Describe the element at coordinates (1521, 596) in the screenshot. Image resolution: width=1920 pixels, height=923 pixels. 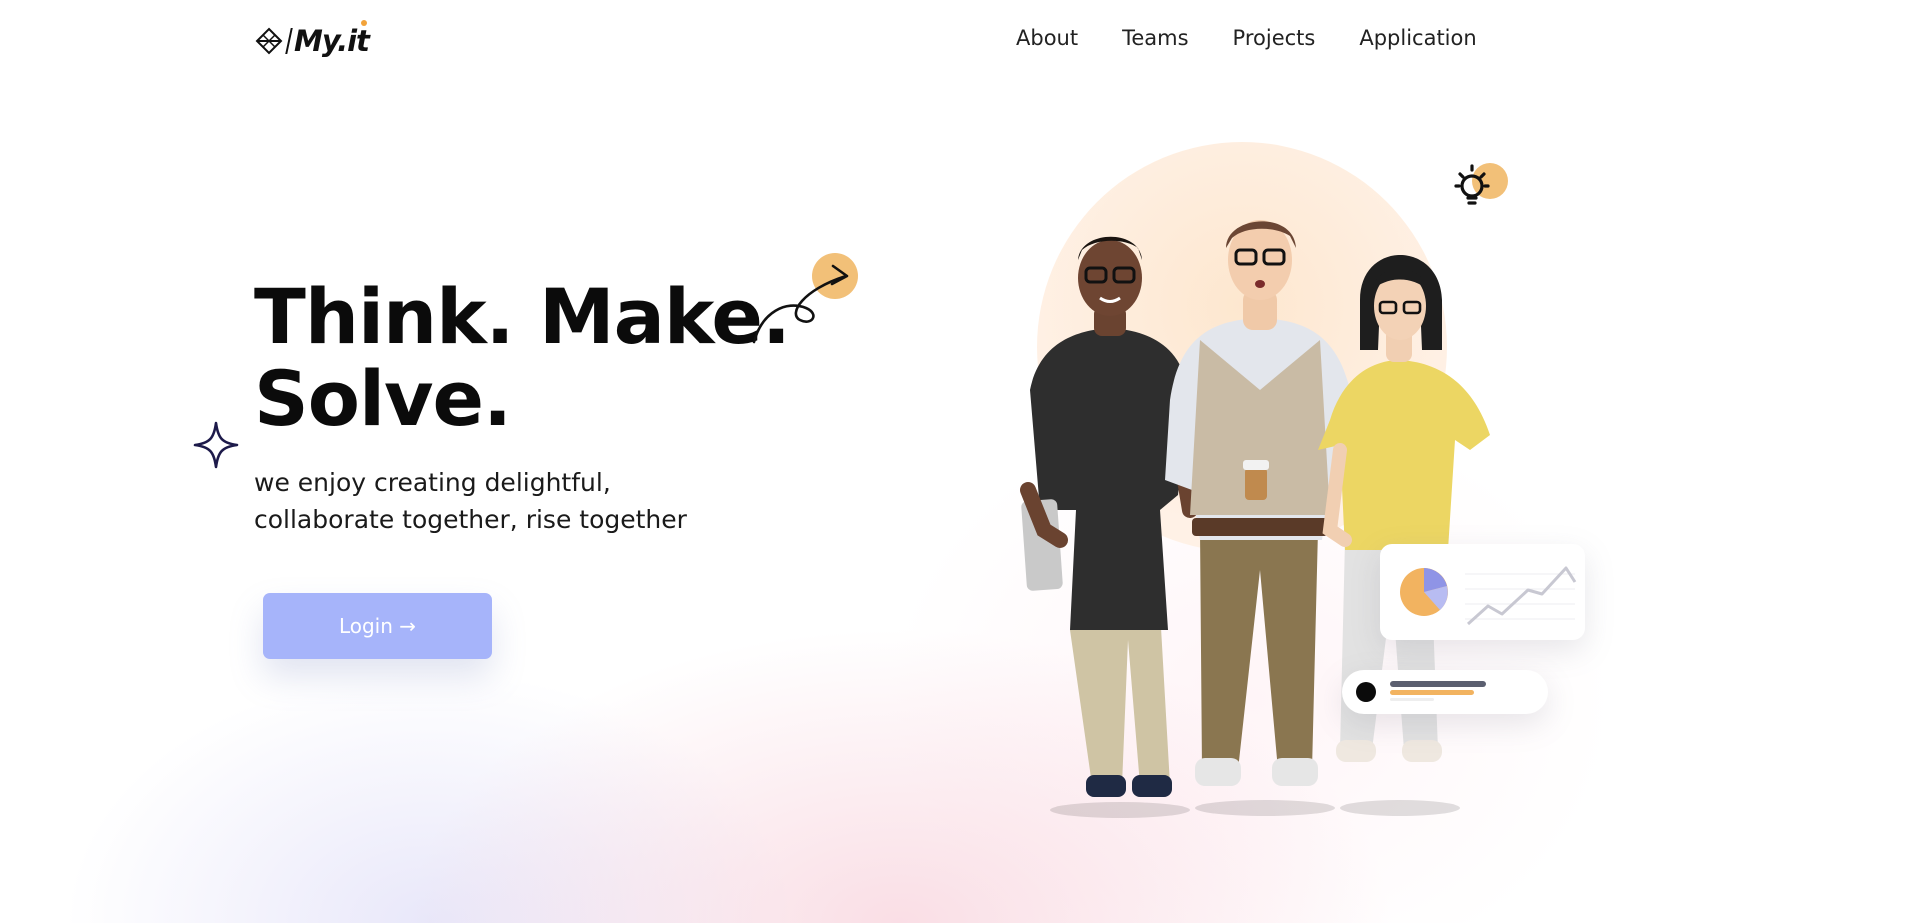
I see `line-chart-icon` at that location.